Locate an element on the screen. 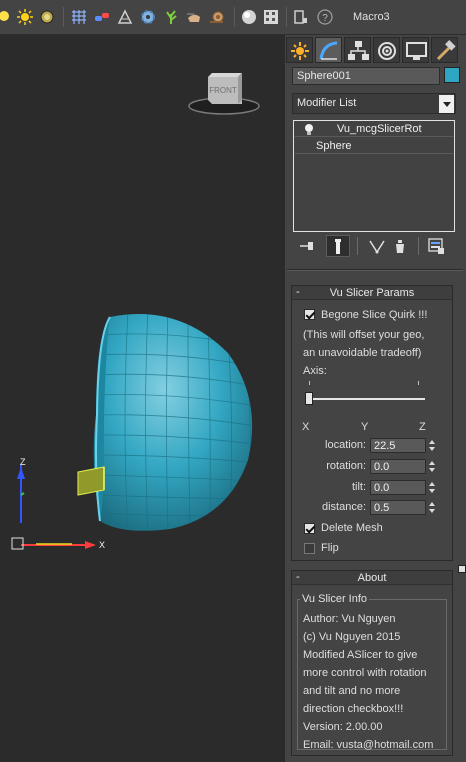  render-grid-icon is located at coordinates (271, 17).